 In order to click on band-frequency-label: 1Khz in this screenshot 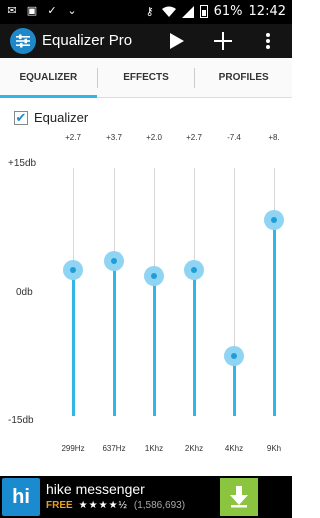, I will do `click(154, 448)`.